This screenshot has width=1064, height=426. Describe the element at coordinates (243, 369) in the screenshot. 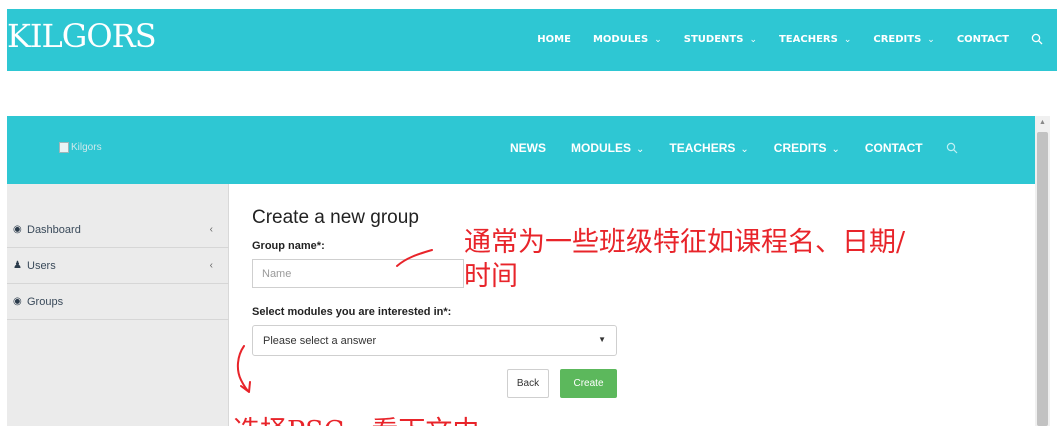

I see `annotation-arrow-mark` at that location.